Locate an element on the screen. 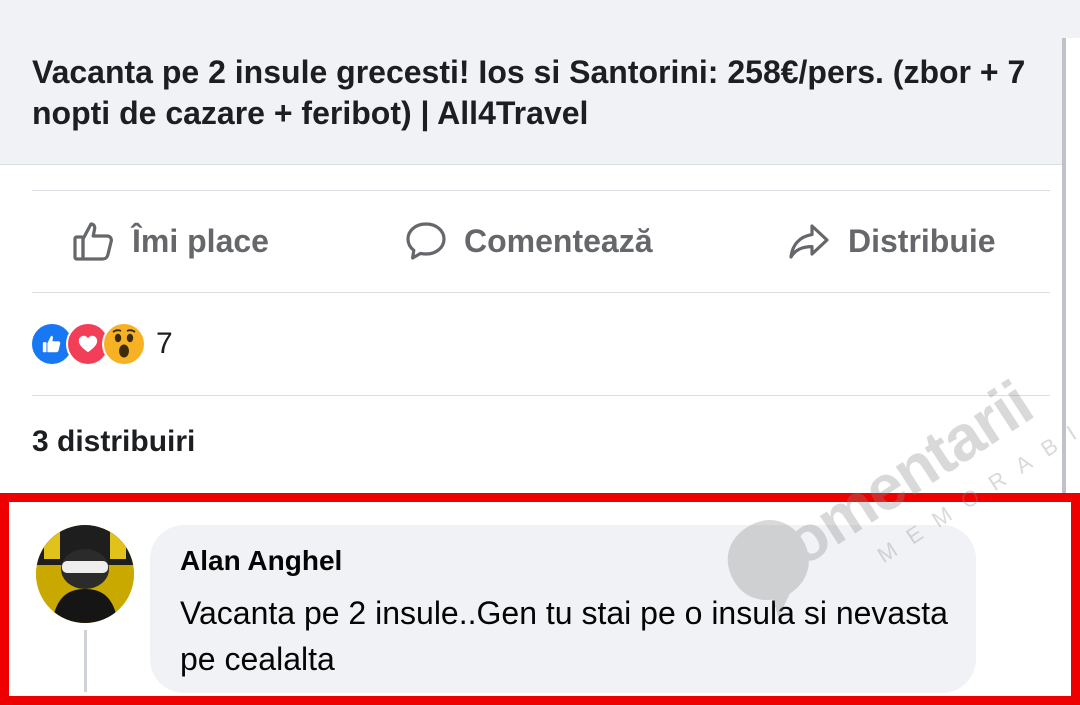  like-button: Îmi place is located at coordinates (169, 241).